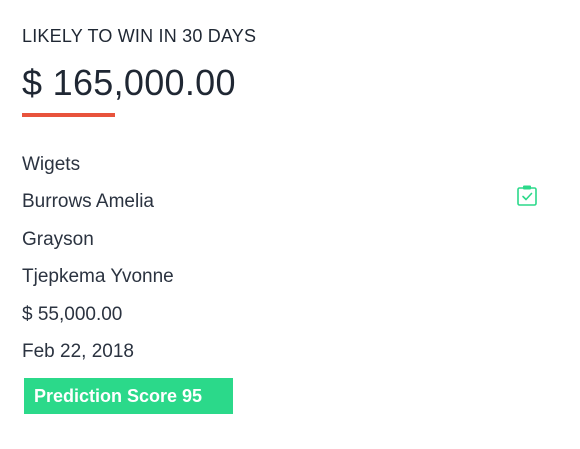 The height and width of the screenshot is (449, 580). What do you see at coordinates (282, 278) in the screenshot?
I see `owner-name: Tjepkema Yvonne` at bounding box center [282, 278].